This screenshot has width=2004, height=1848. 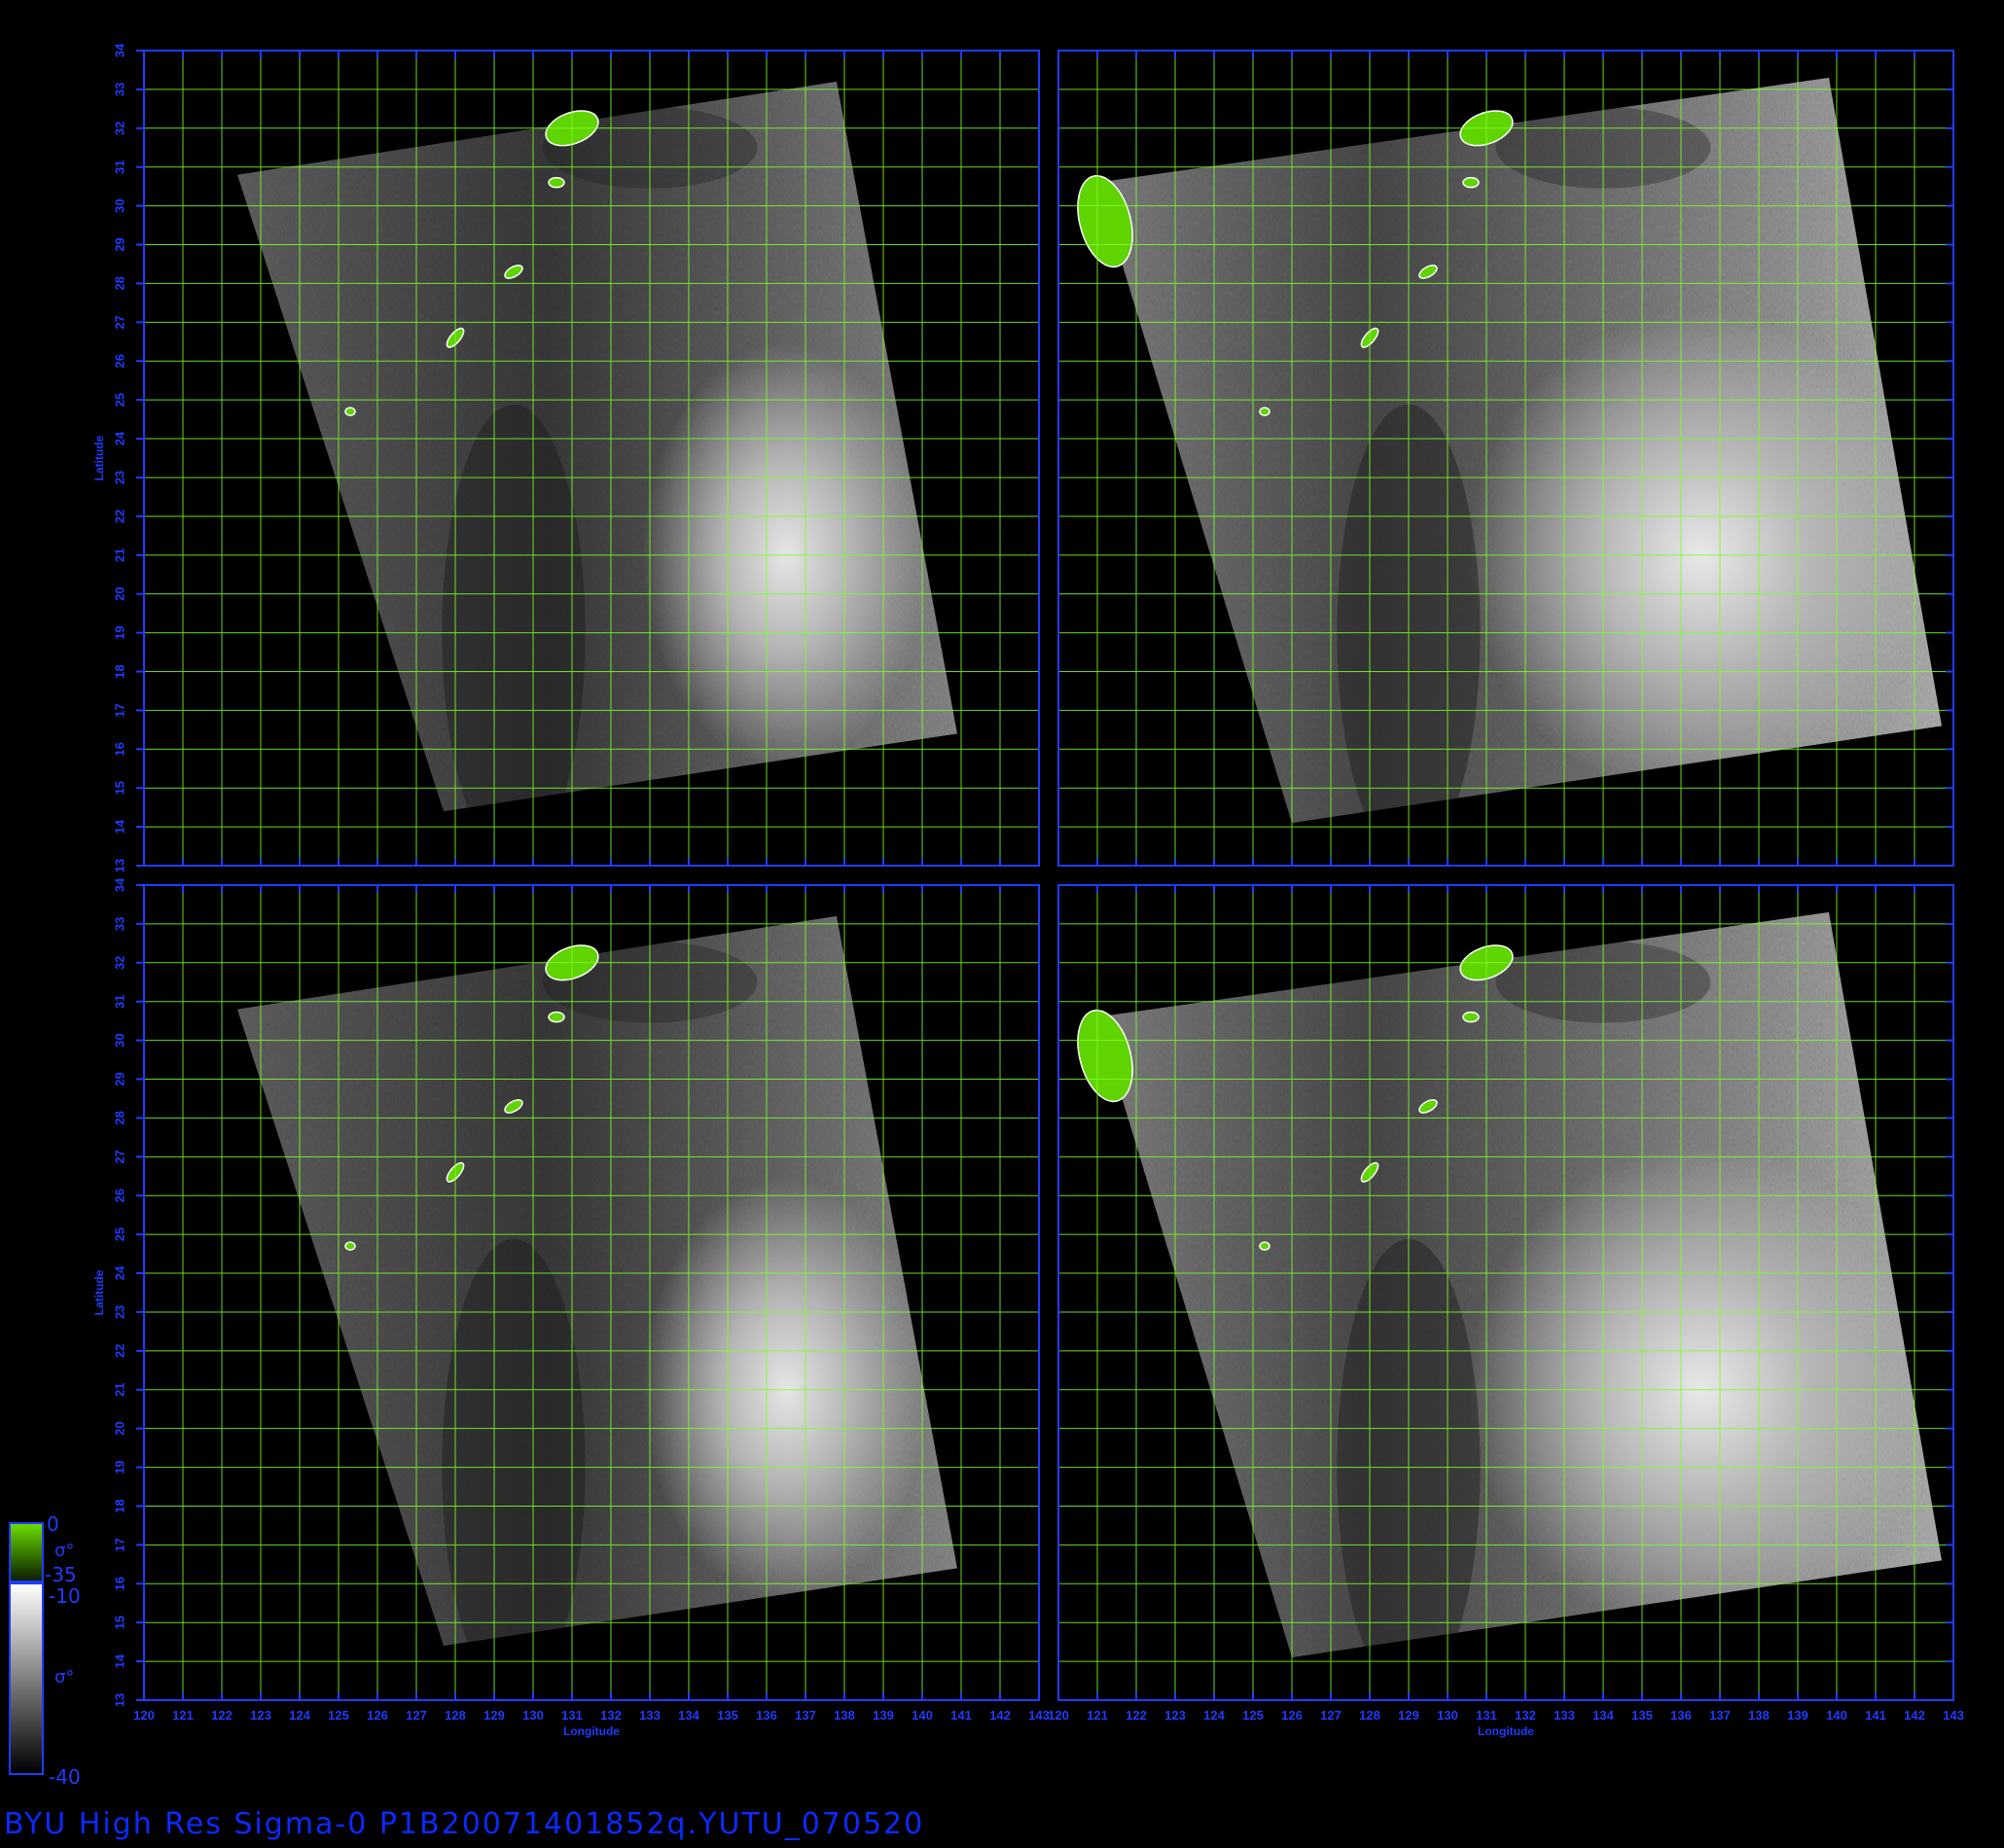 I want to click on lat-tick-label: 24, so click(x=119, y=438).